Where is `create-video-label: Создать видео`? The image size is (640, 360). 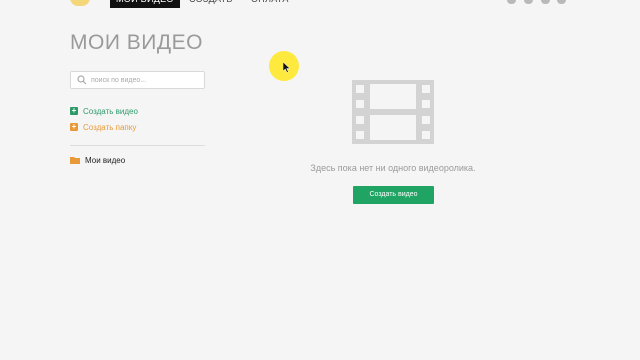 create-video-label: Создать видео is located at coordinates (110, 111).